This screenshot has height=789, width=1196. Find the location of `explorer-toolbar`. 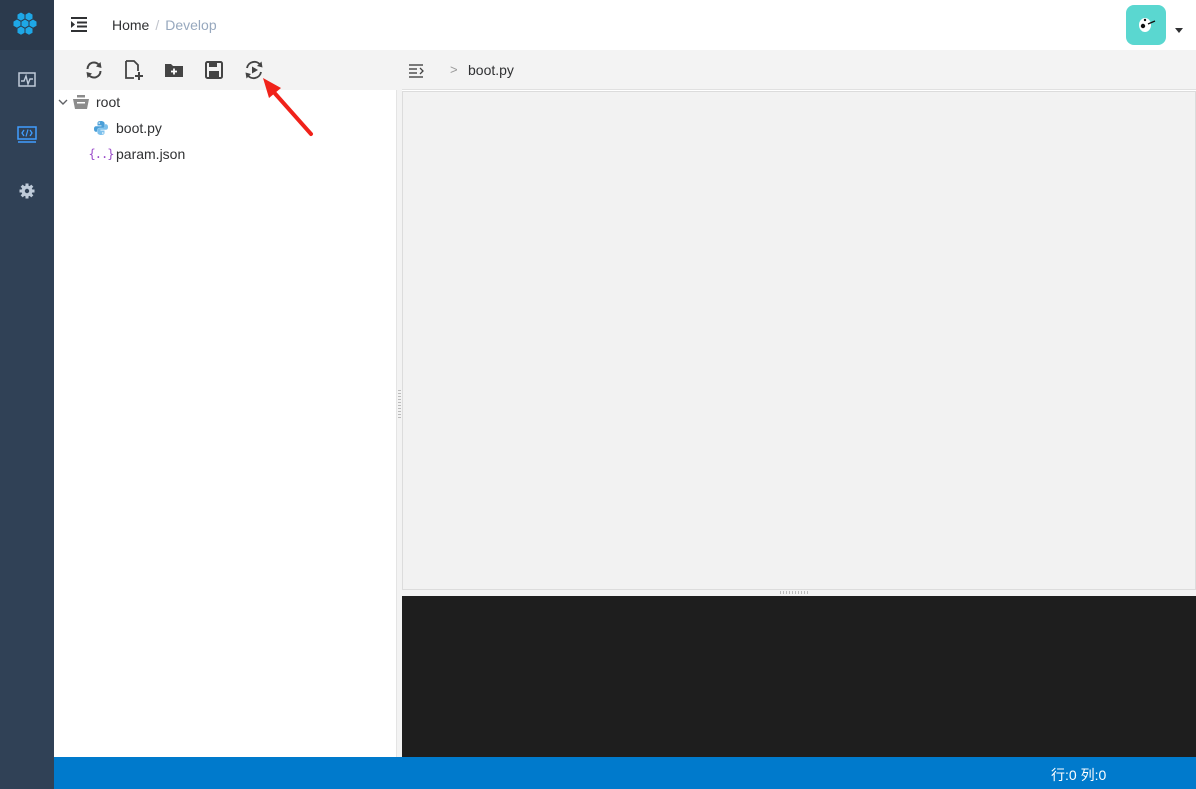

explorer-toolbar is located at coordinates (225, 70).